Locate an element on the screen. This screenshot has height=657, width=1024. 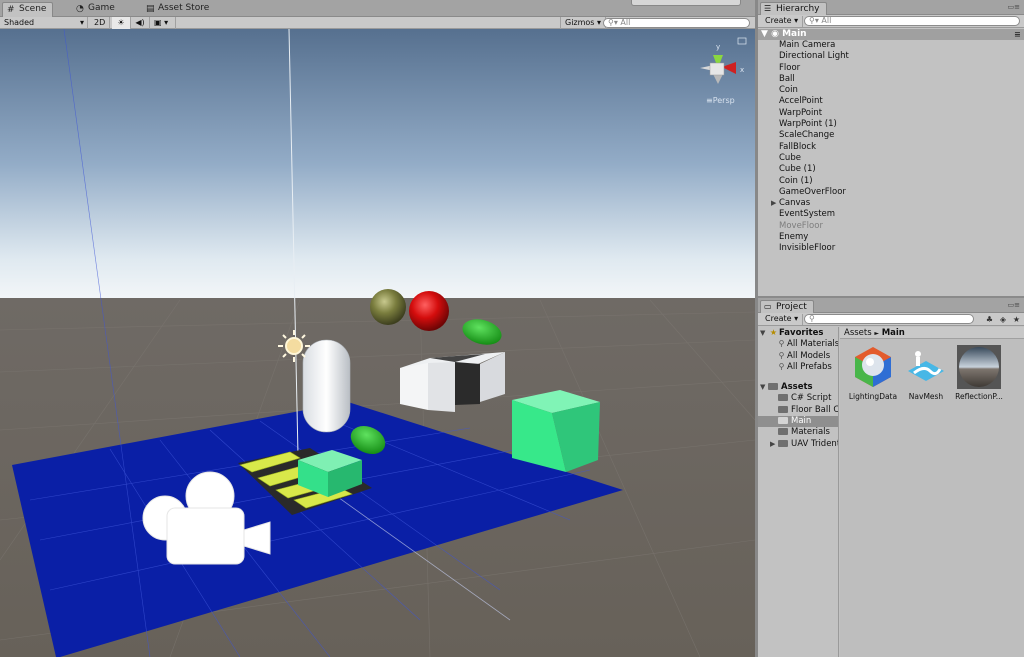
tab-asset-store: ▤ Asset Store is located at coordinates (178, 9).